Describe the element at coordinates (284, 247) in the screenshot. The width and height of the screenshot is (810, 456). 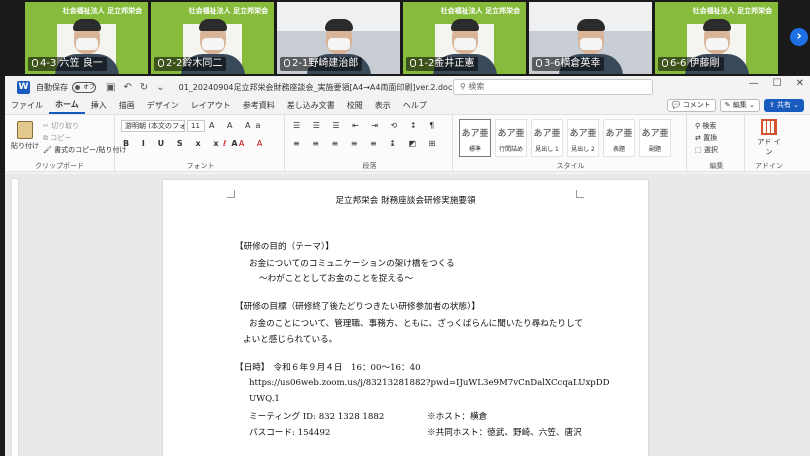
I see `doc-line: 【研修の目的（テーマ）】` at that location.